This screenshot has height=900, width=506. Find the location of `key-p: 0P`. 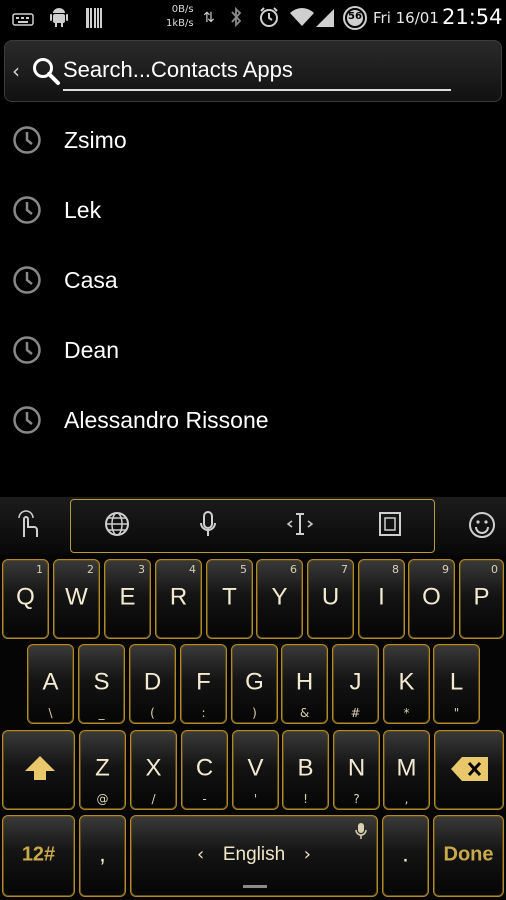

key-p: 0P is located at coordinates (481, 599).